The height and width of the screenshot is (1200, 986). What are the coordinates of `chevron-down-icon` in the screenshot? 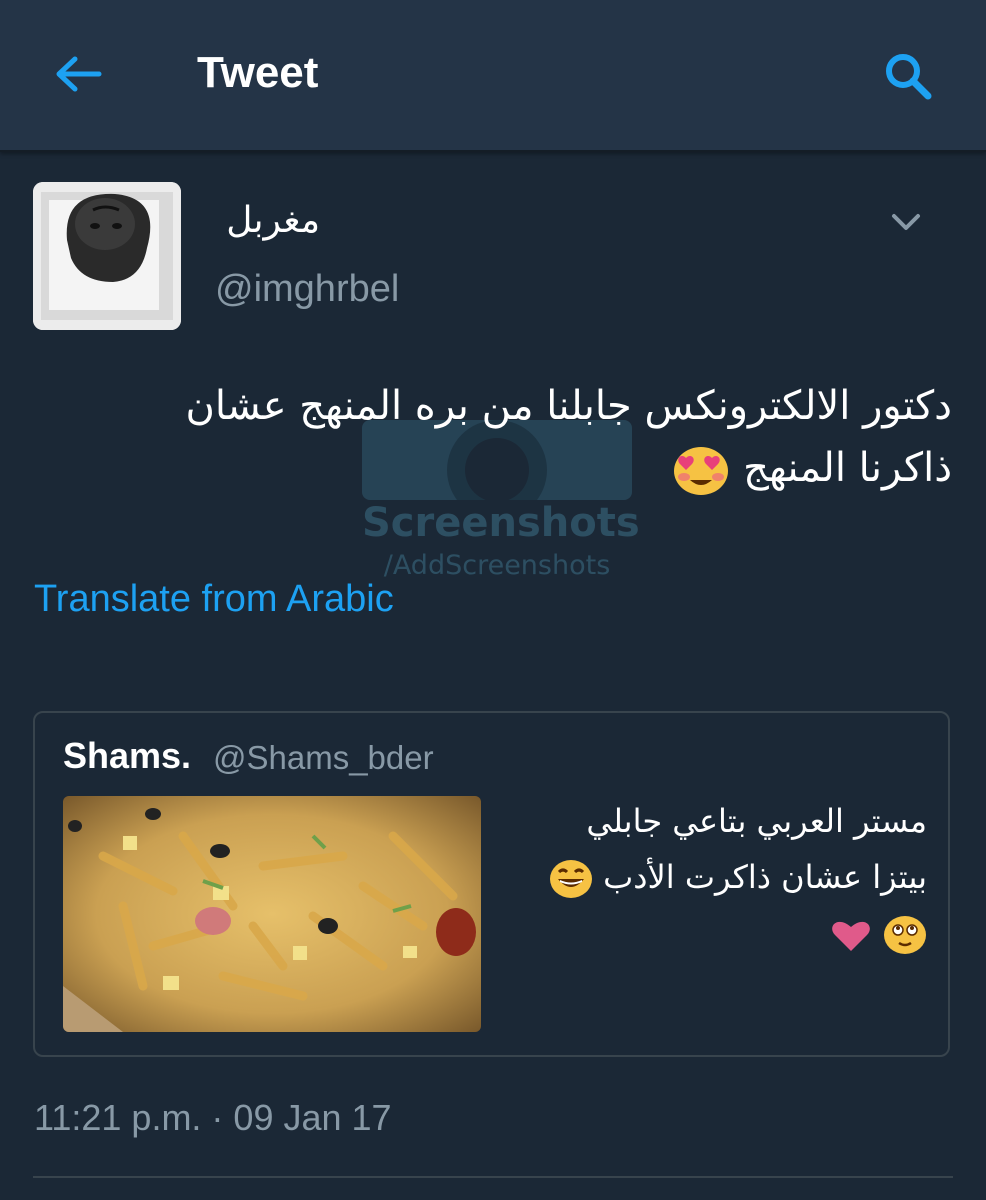 It's located at (906, 222).